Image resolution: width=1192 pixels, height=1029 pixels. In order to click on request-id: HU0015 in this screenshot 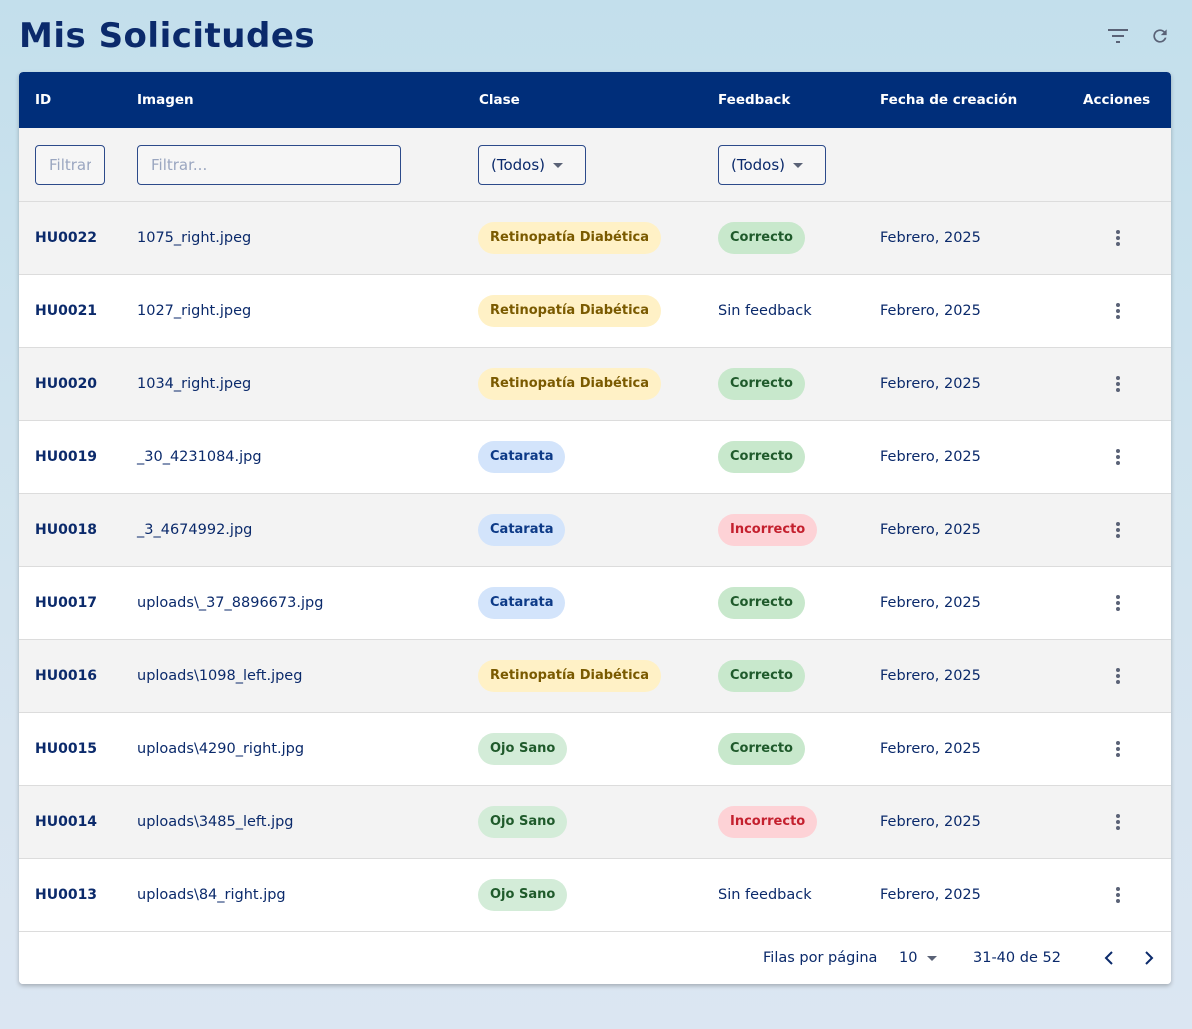, I will do `click(66, 749)`.